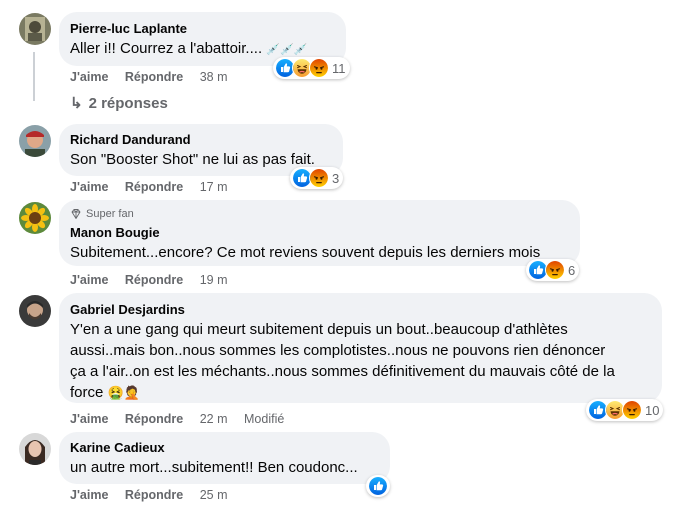  Describe the element at coordinates (214, 187) in the screenshot. I see `timestamp: 17 m` at that location.